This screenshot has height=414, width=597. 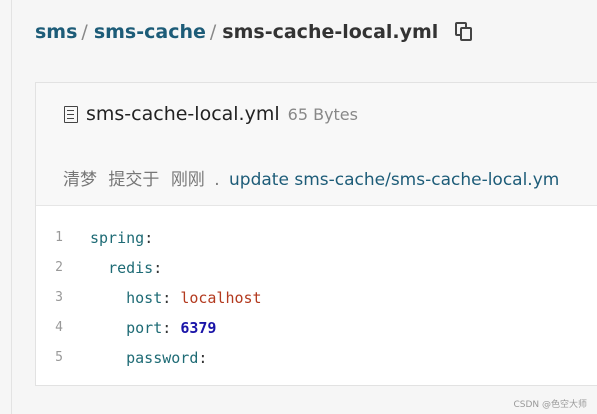 What do you see at coordinates (150, 32) in the screenshot?
I see `breadcrumb-folder-link: sms-cache` at bounding box center [150, 32].